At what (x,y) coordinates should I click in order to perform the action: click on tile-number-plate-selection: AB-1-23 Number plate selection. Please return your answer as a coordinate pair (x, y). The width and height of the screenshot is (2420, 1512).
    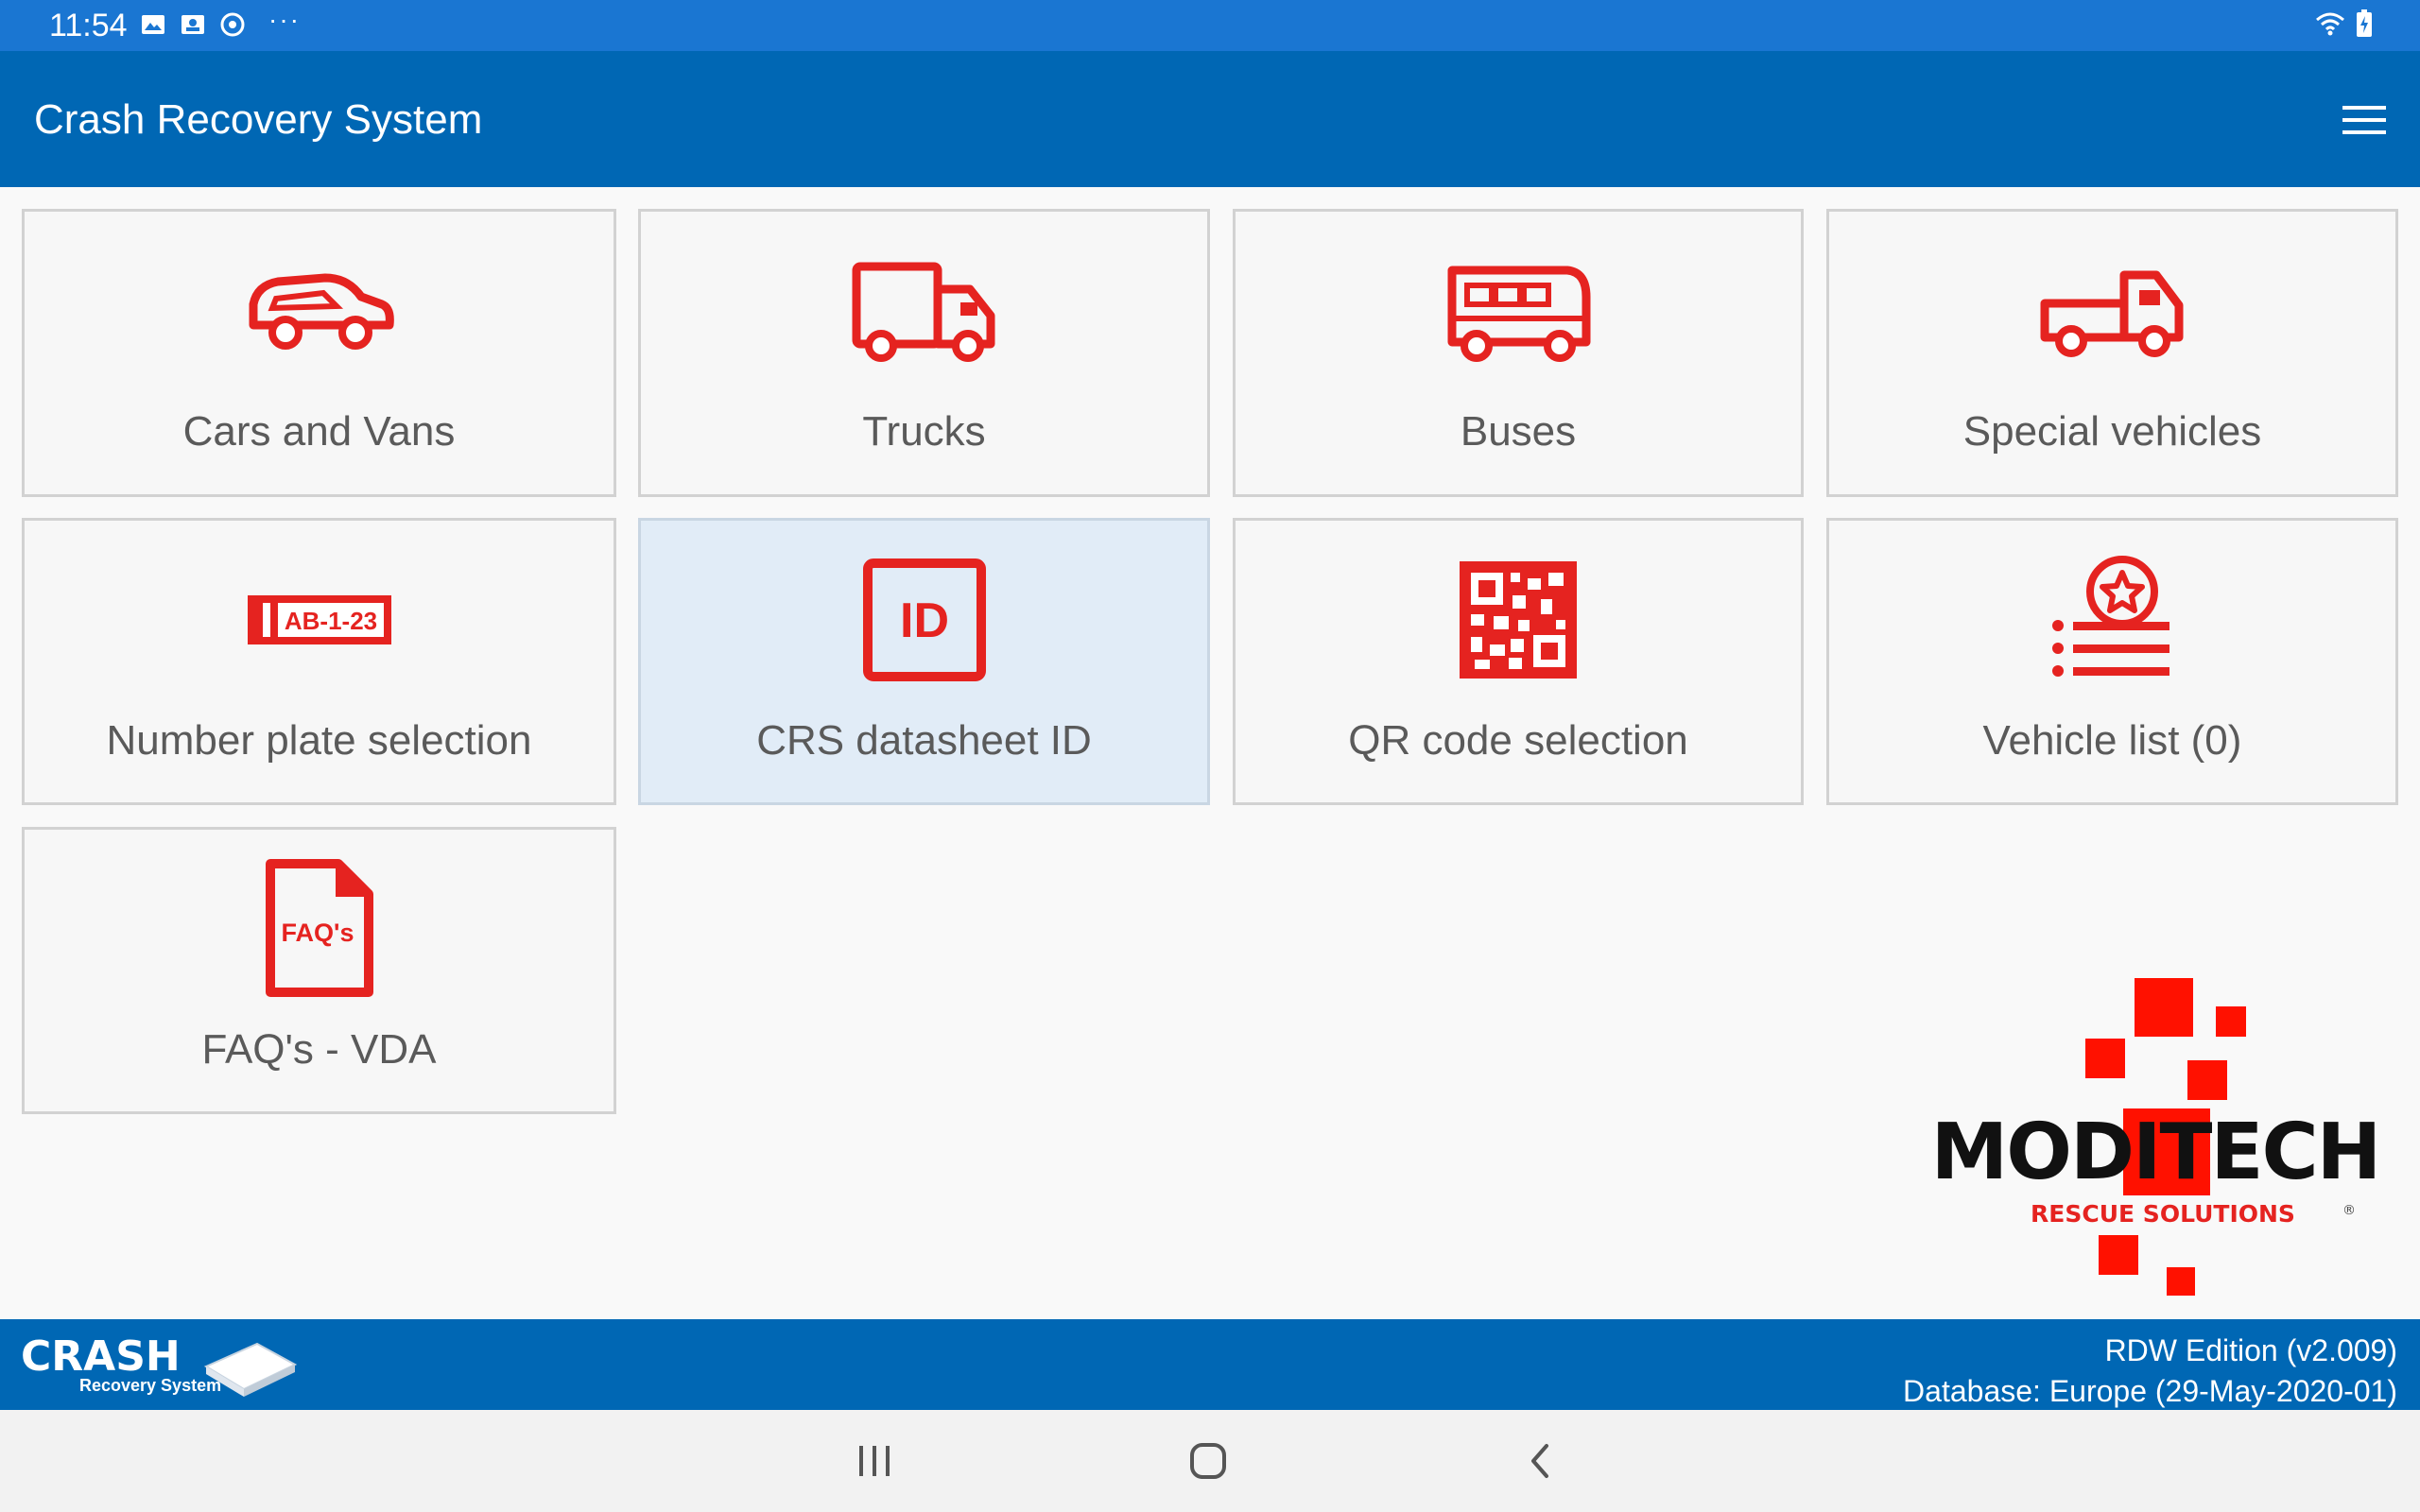
    Looking at the image, I should click on (319, 661).